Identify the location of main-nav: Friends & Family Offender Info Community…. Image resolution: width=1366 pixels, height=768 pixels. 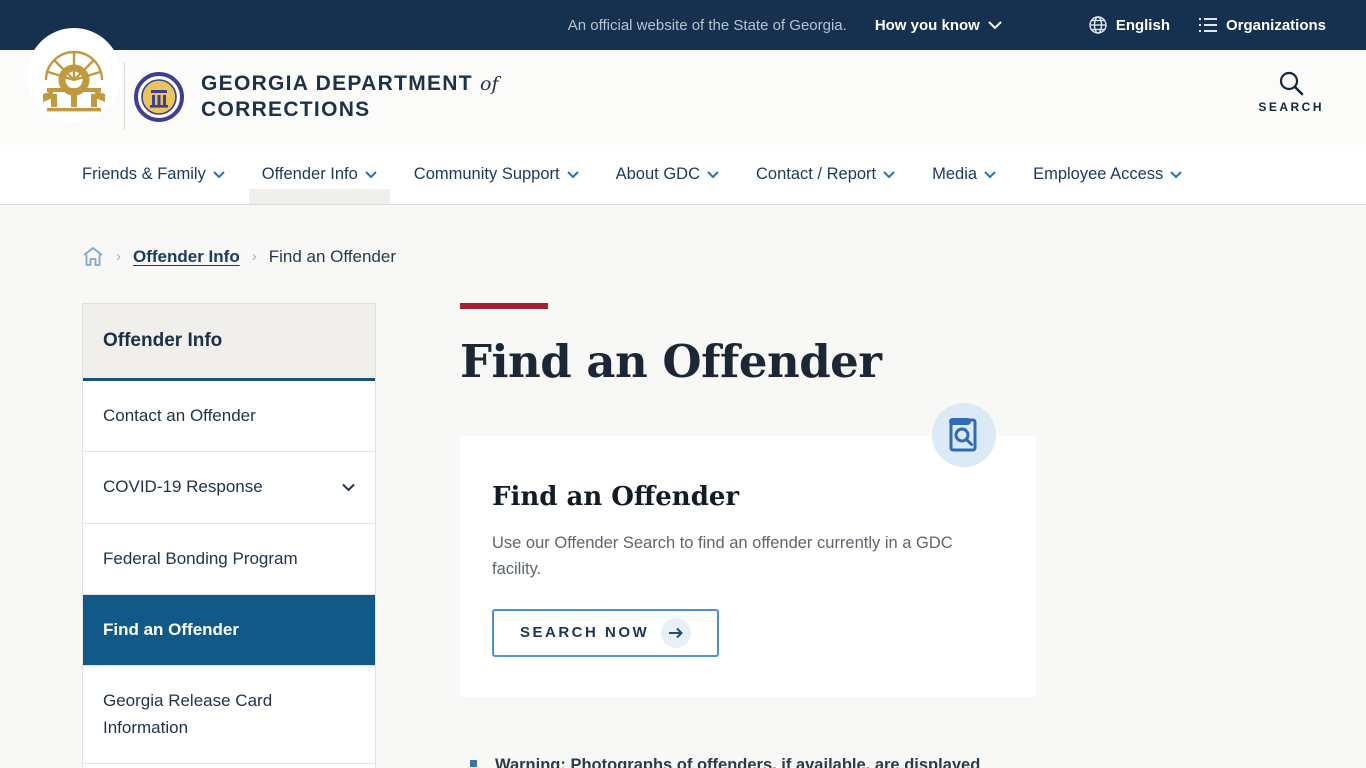
(683, 175).